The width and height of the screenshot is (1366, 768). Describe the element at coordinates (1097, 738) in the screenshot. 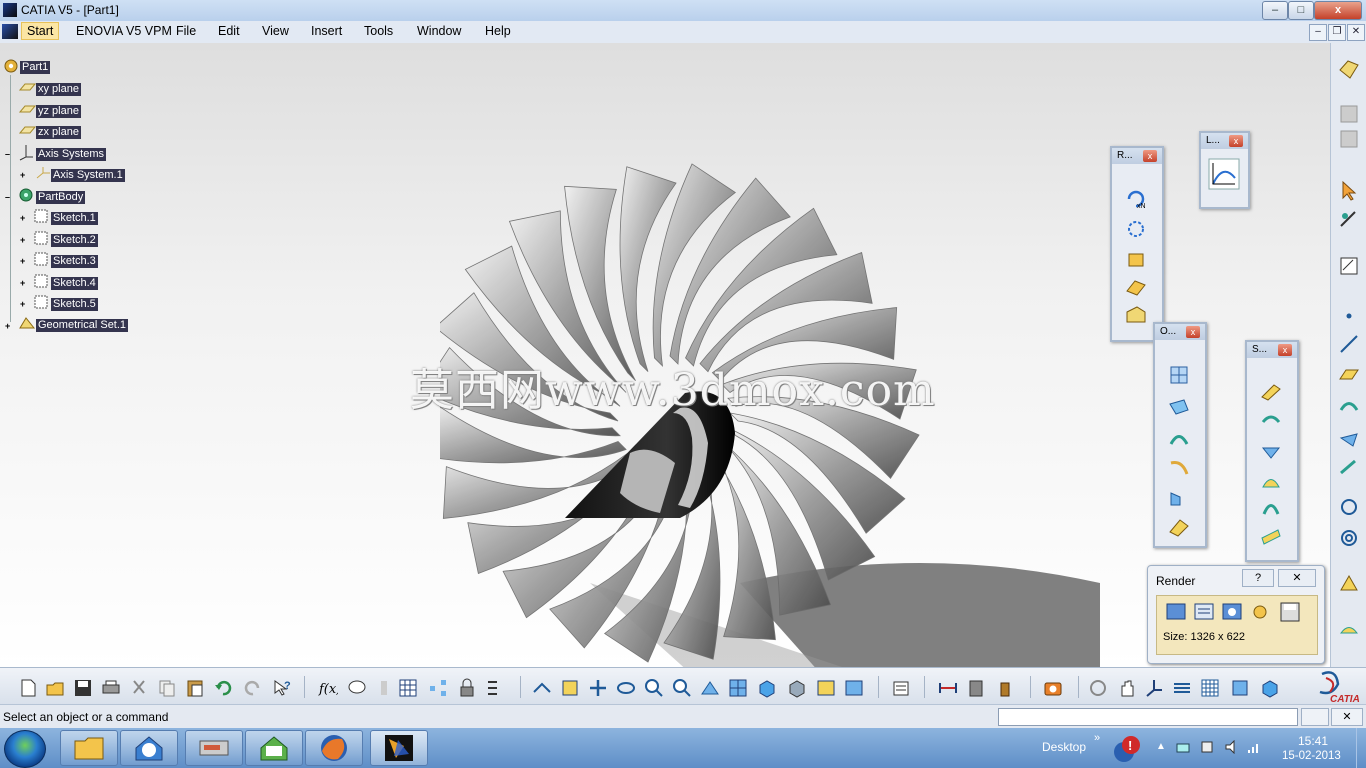

I see `toolbar-expand-icon: »` at that location.